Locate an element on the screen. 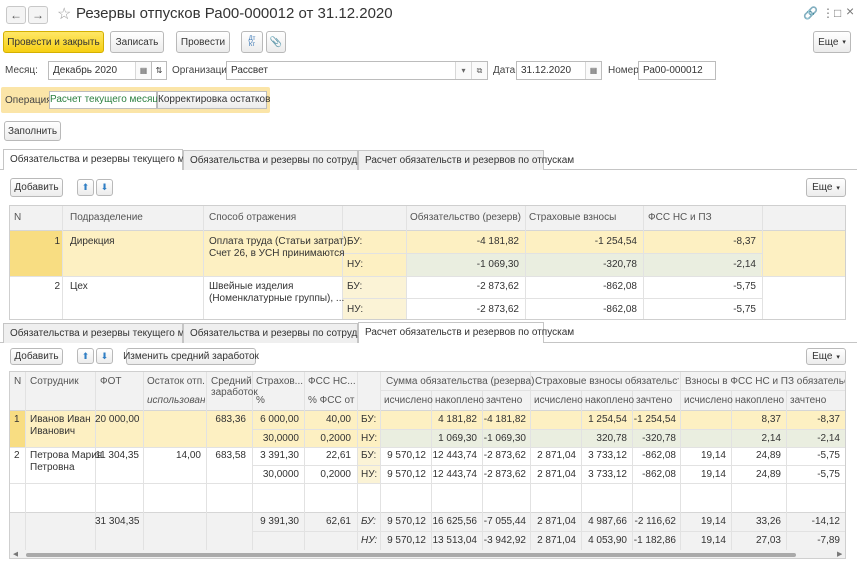 The width and height of the screenshot is (857, 567). caret-down-icon: ▾ is located at coordinates (838, 357).